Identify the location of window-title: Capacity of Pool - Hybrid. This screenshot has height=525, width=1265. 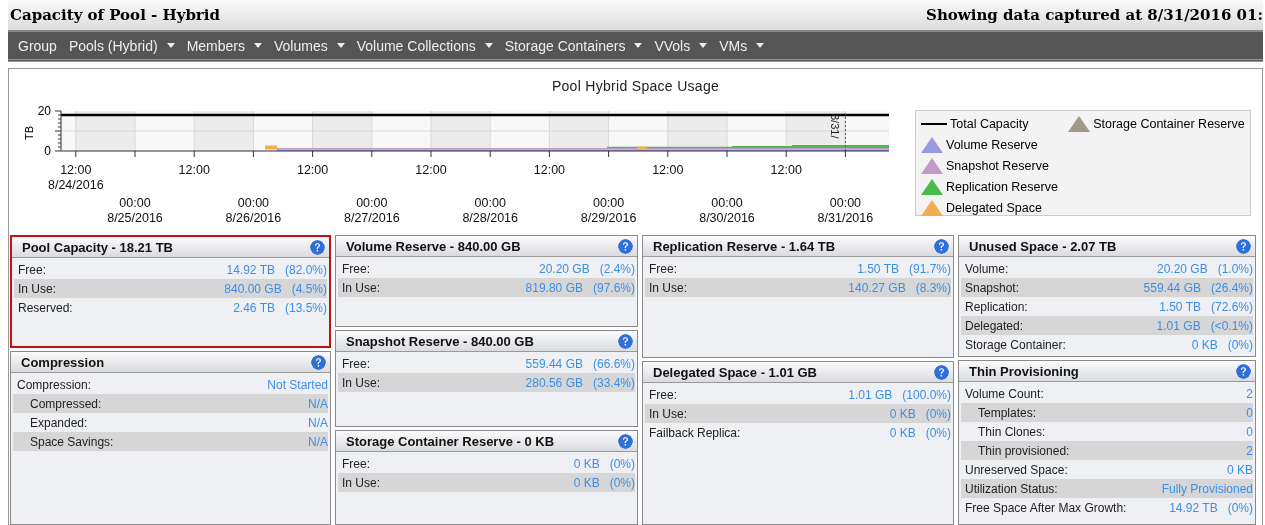
(114, 15).